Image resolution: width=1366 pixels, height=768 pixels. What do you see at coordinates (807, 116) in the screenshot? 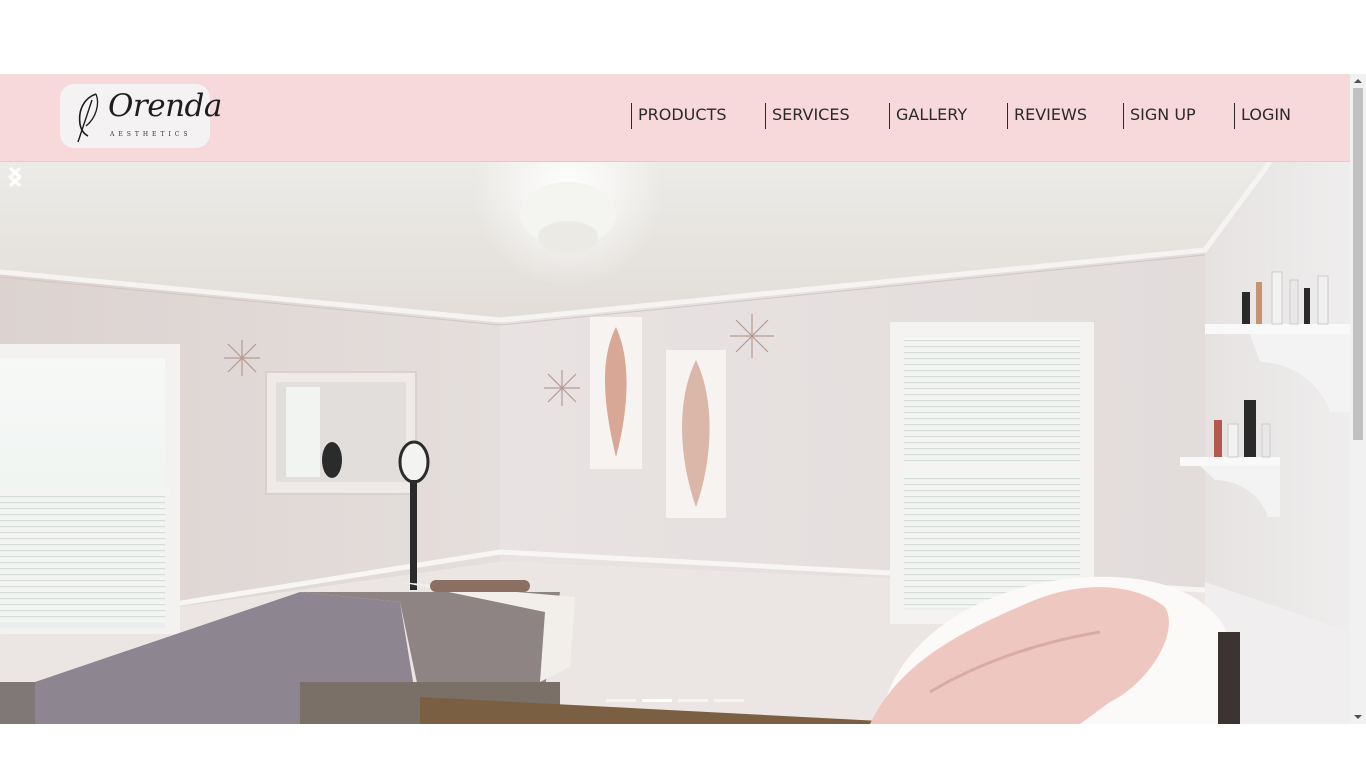
I see `nav-services: SERVICES` at bounding box center [807, 116].